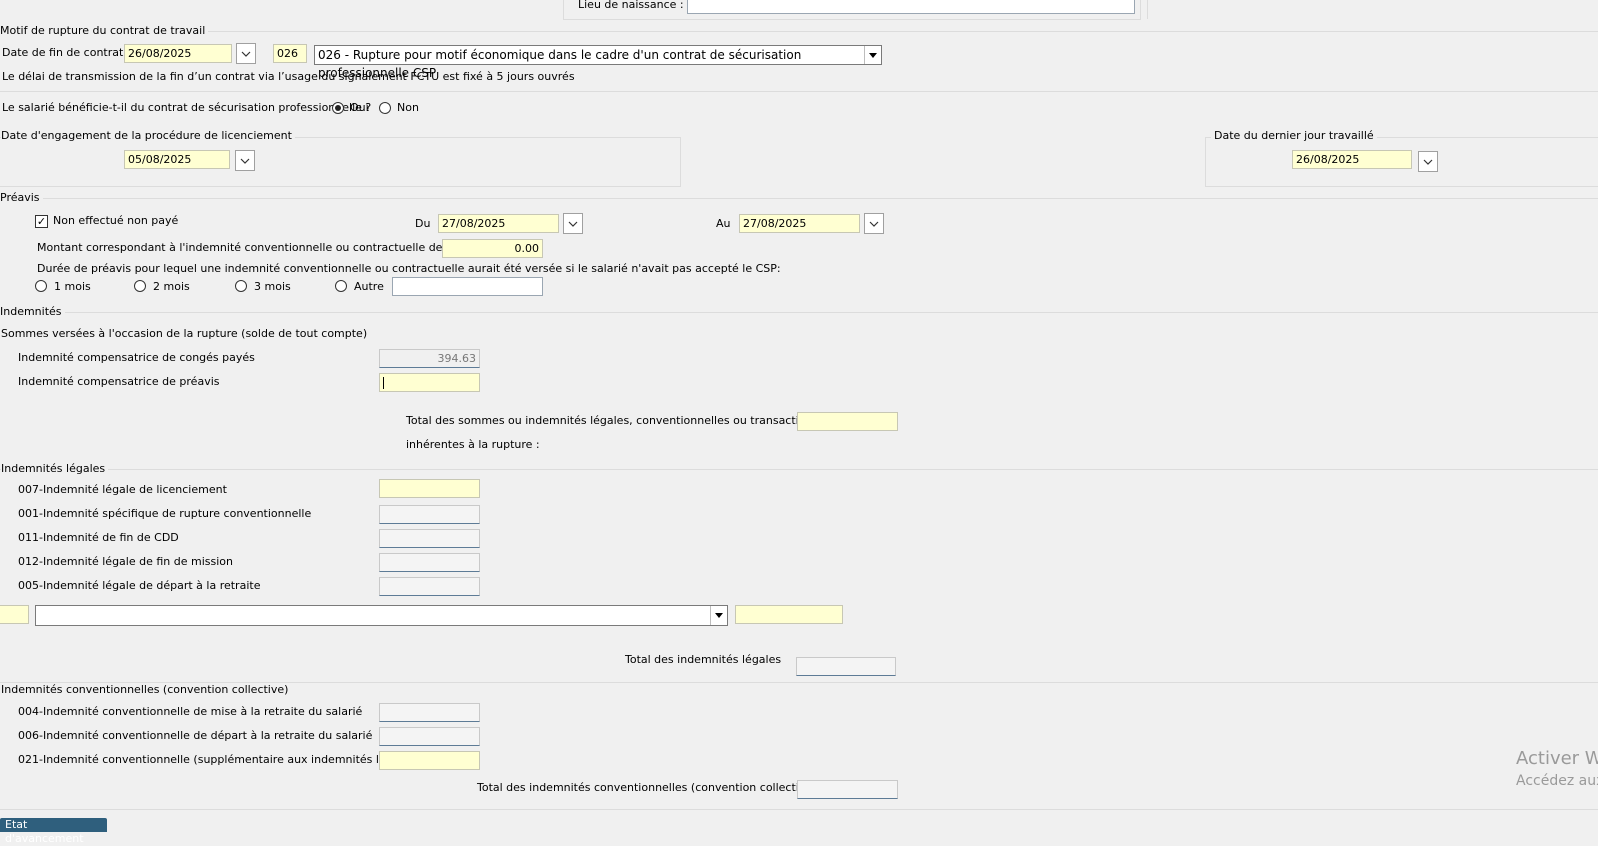 The height and width of the screenshot is (846, 1598). What do you see at coordinates (340, 162) in the screenshot?
I see `engagement-fieldset` at bounding box center [340, 162].